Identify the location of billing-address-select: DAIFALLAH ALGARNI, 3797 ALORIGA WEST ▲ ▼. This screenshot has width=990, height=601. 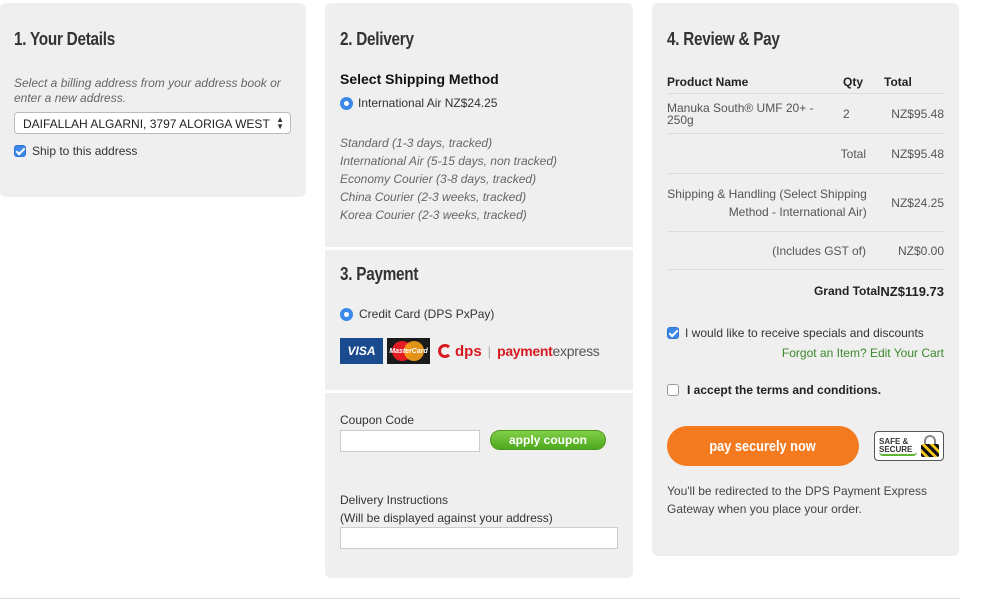
(152, 123).